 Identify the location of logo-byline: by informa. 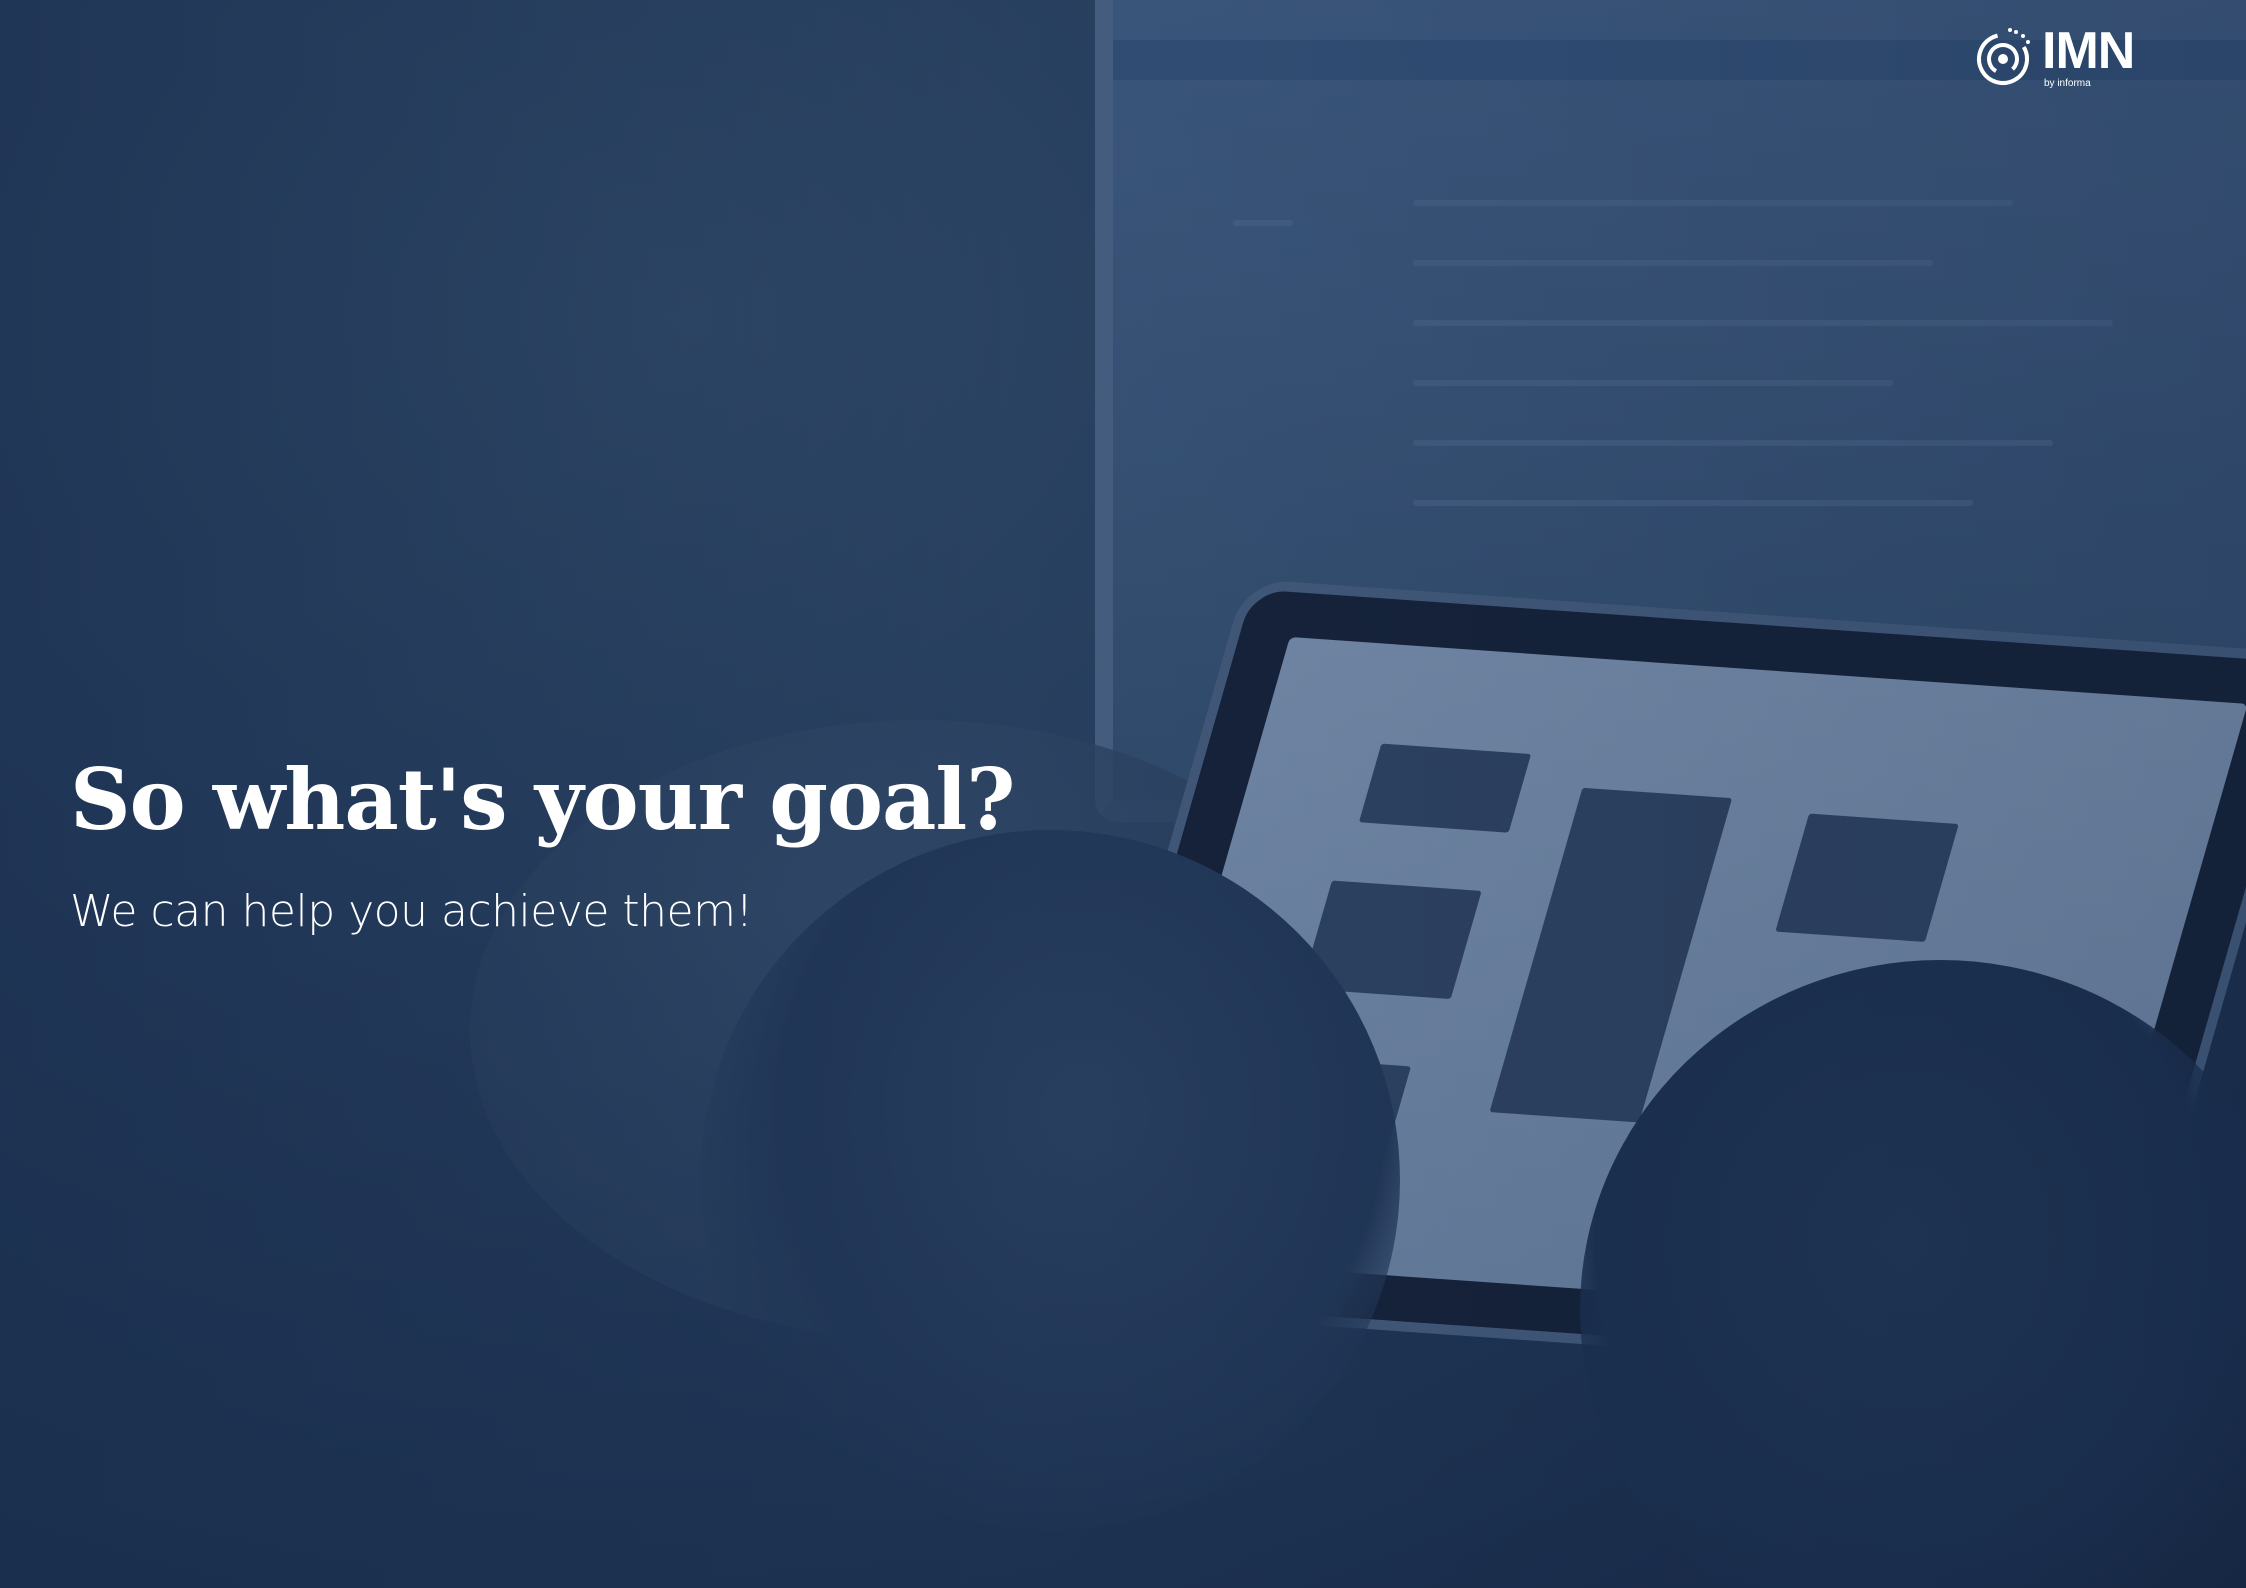
(2067, 83).